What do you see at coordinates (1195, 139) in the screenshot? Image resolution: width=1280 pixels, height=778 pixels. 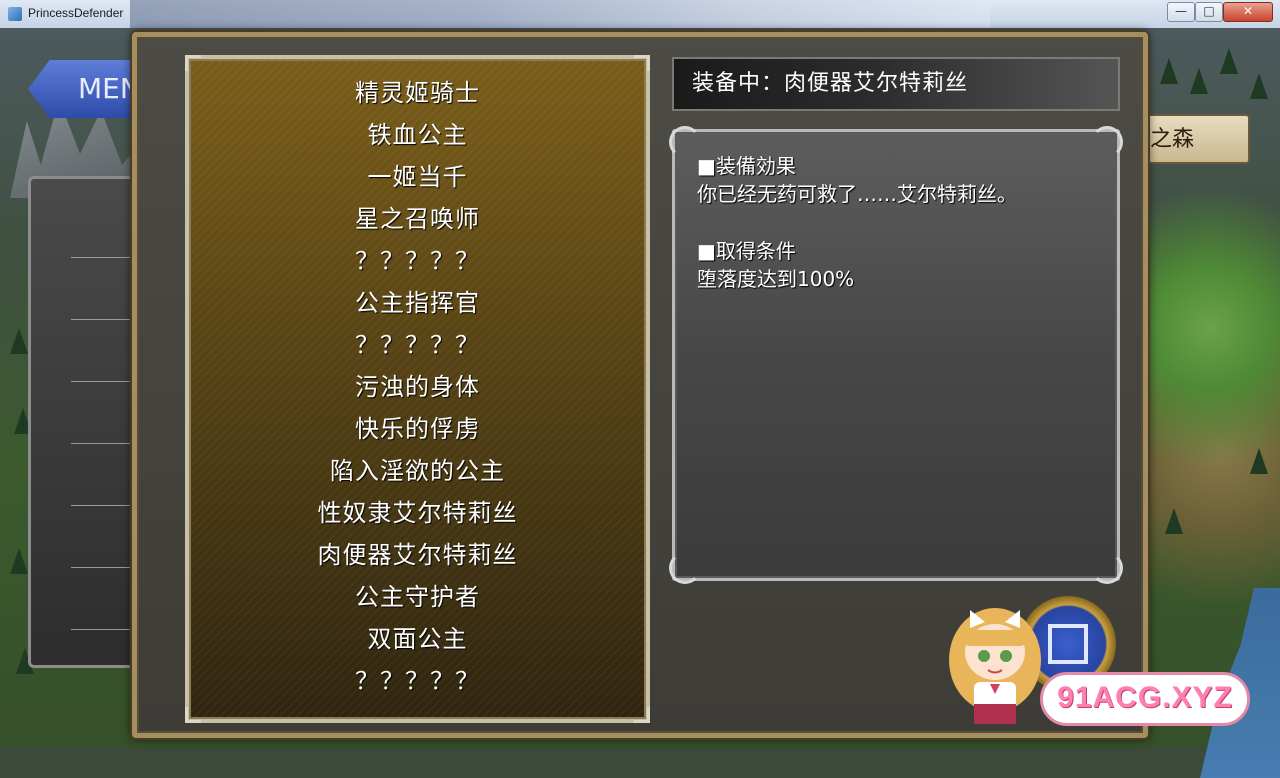 I see `map-location-label: 之森` at bounding box center [1195, 139].